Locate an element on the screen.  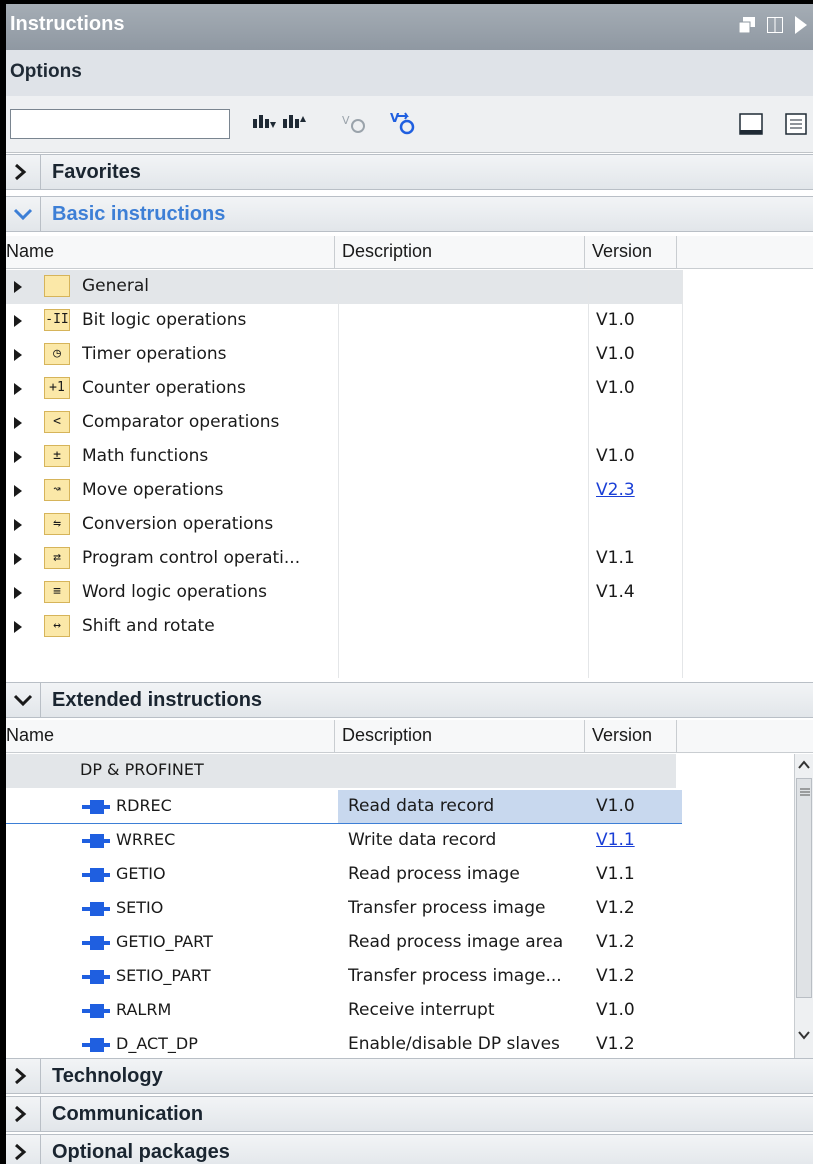
basic-row: ± Math functions V1.0 is located at coordinates (409, 457).